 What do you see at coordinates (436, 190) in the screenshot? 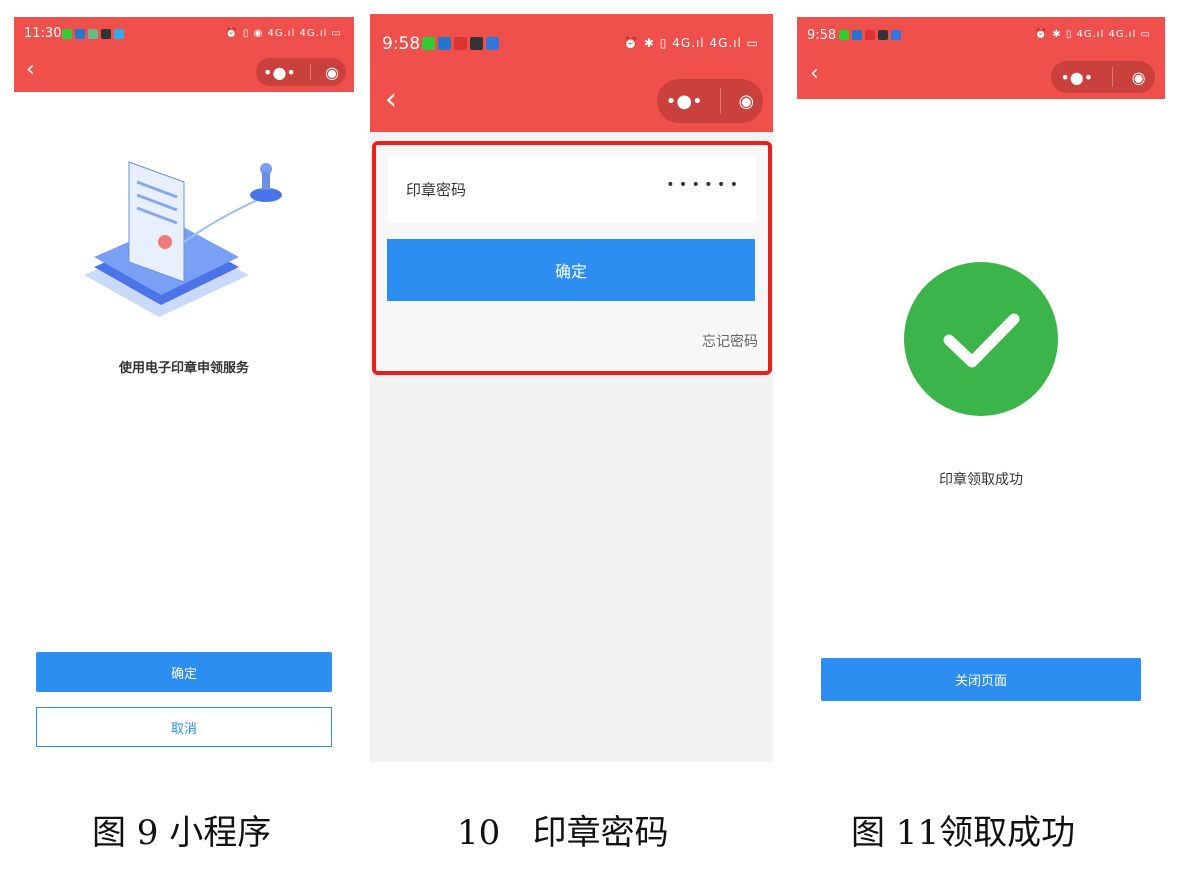
I see `password-label: 印章密码` at bounding box center [436, 190].